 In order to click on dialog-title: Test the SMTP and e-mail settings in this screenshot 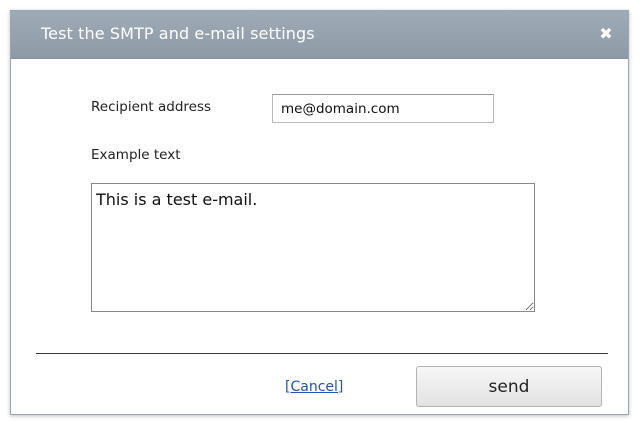, I will do `click(178, 33)`.